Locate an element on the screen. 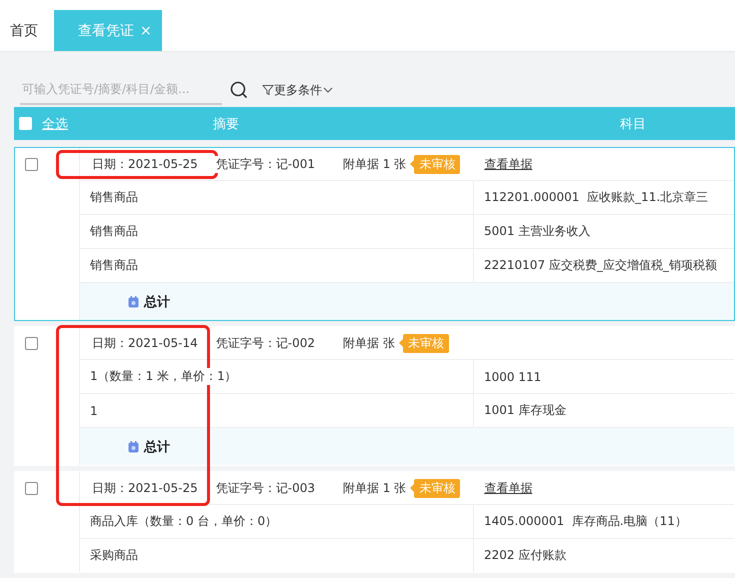 Image resolution: width=735 pixels, height=578 pixels. voucher-date: 日期：2021-05-14 is located at coordinates (145, 343).